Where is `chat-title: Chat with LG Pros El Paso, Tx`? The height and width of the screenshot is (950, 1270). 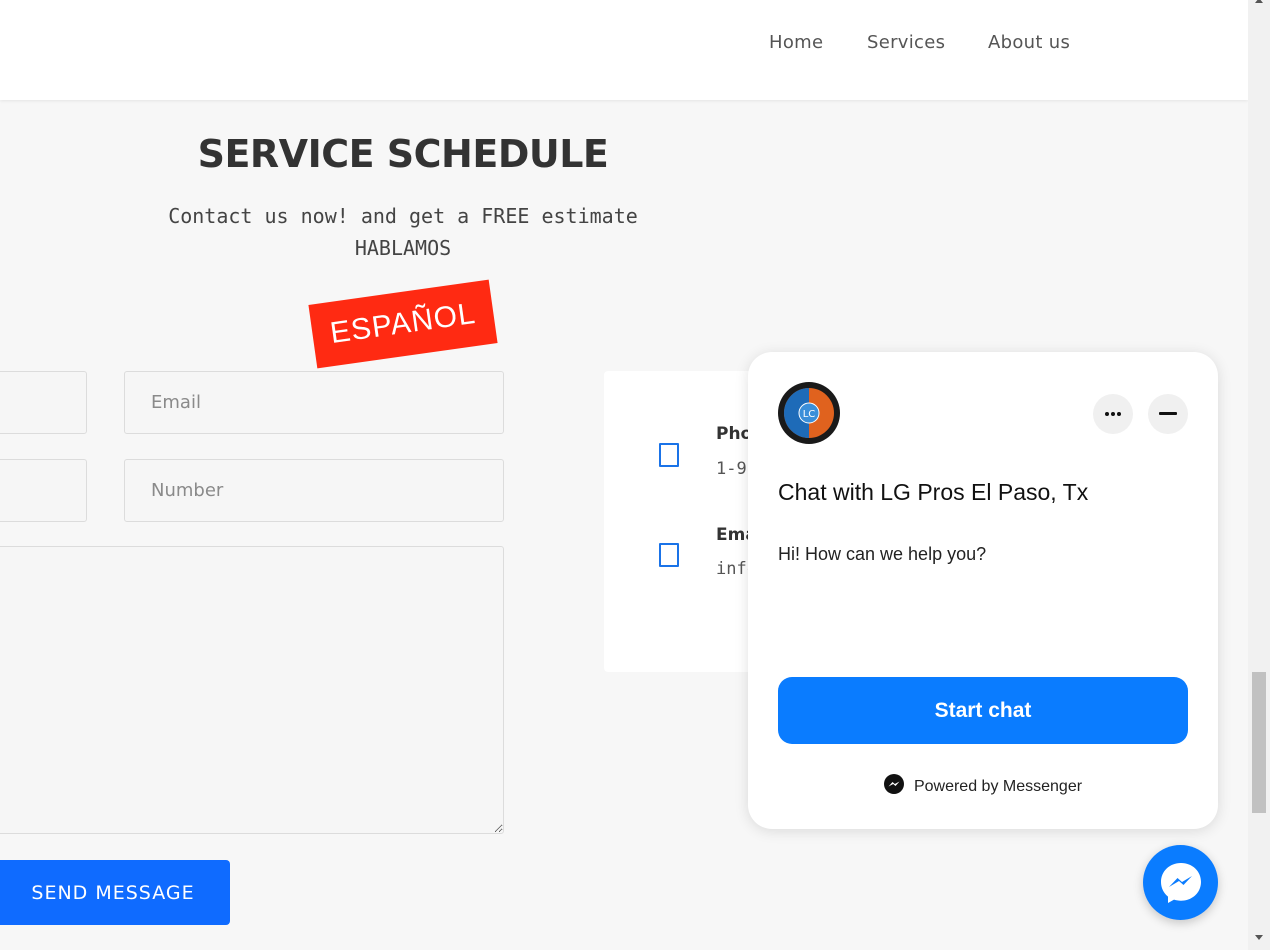
chat-title: Chat with LG Pros El Paso, Tx is located at coordinates (933, 492).